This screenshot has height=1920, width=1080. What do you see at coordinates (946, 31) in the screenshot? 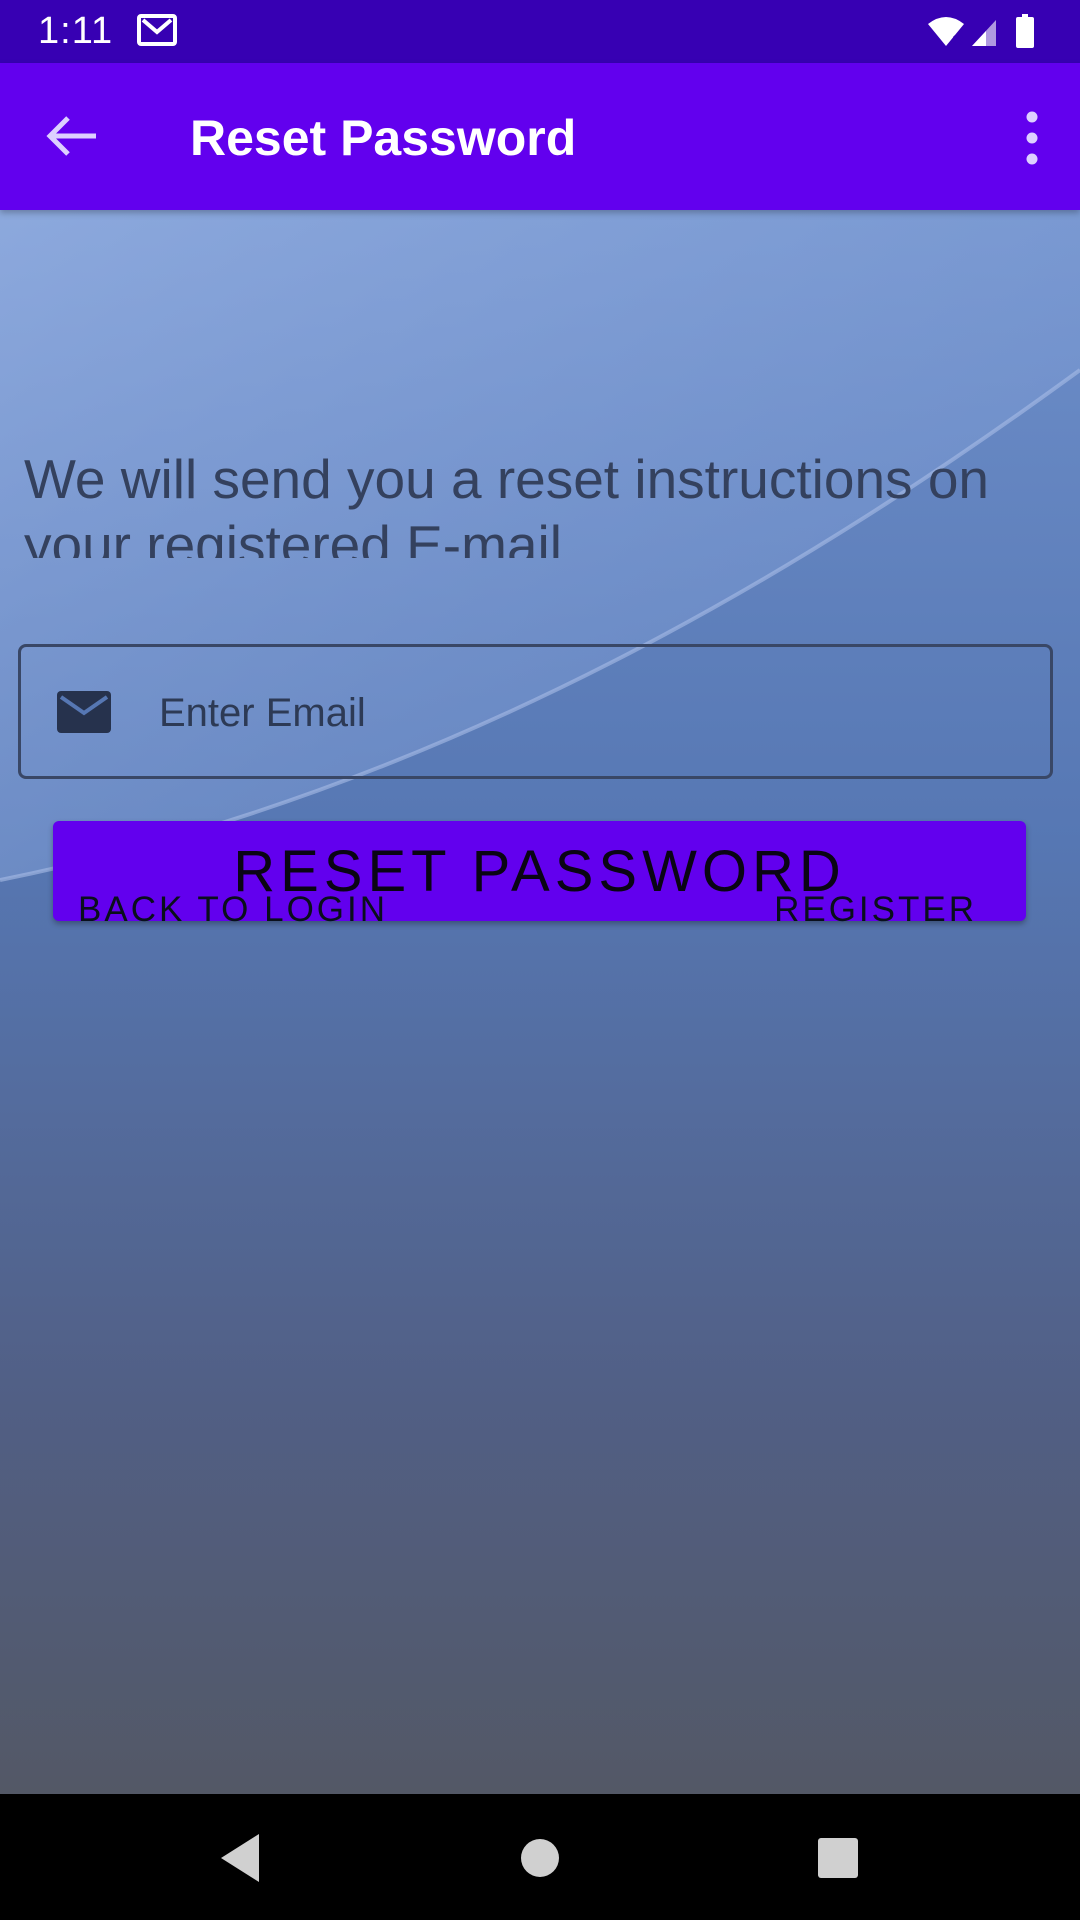
I see `wifi-icon` at bounding box center [946, 31].